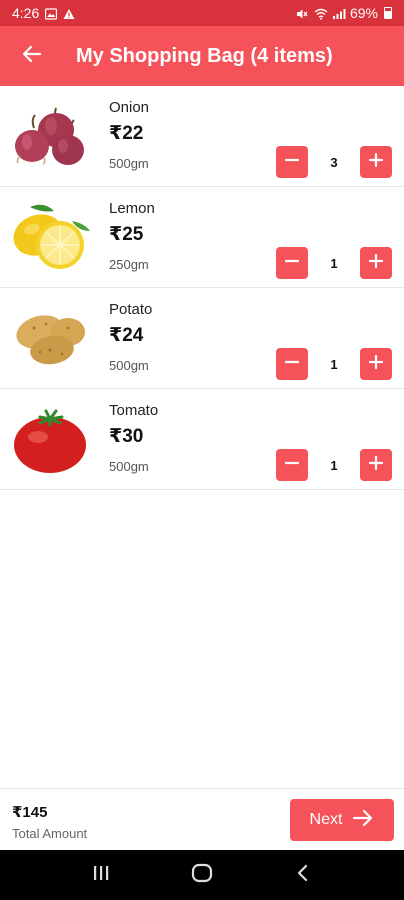 The width and height of the screenshot is (404, 900). I want to click on system-nav-bar, so click(202, 875).